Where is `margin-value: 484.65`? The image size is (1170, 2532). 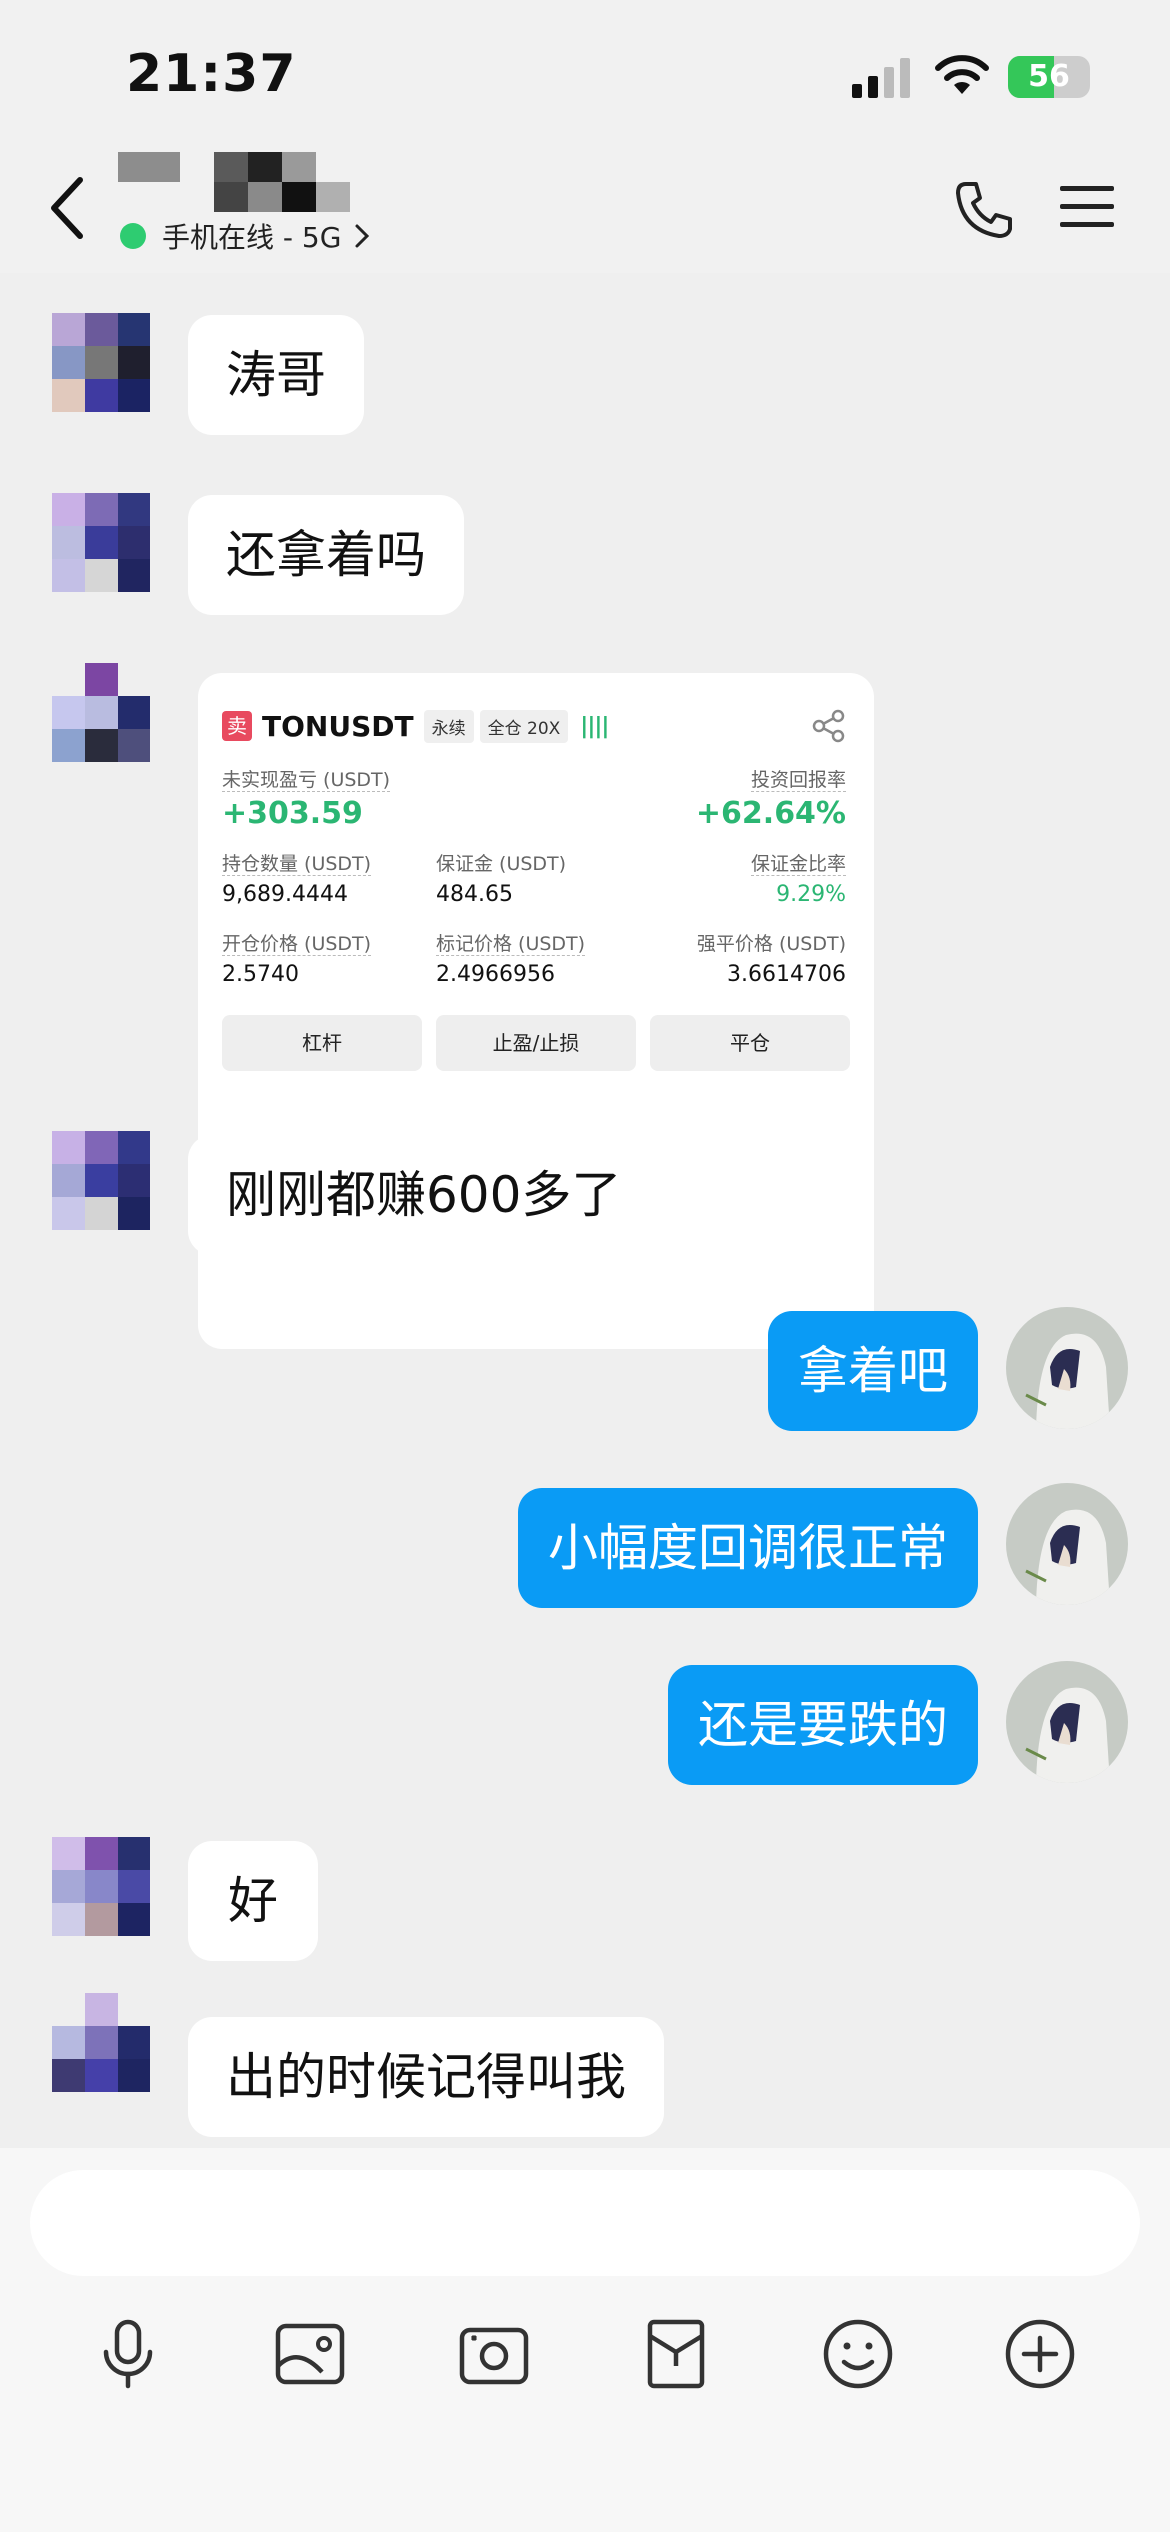
margin-value: 484.65 is located at coordinates (474, 894).